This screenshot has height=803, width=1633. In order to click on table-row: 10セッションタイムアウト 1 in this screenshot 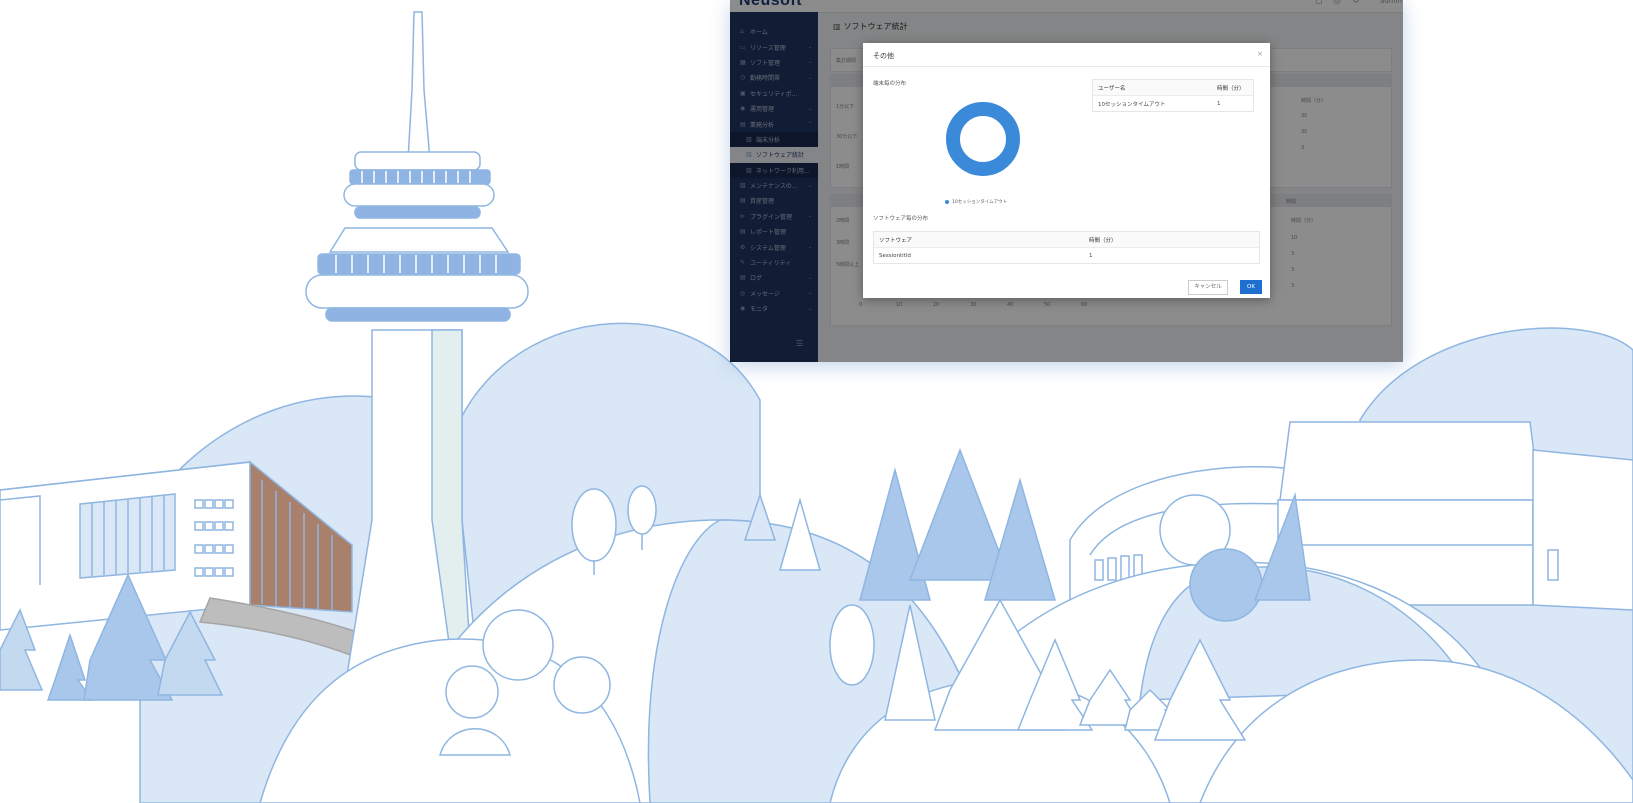, I will do `click(1173, 103)`.